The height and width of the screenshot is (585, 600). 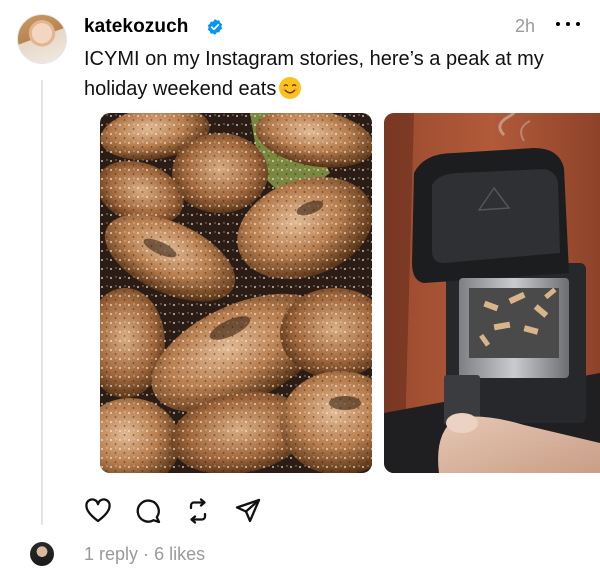 What do you see at coordinates (148, 511) in the screenshot?
I see `reply-icon` at bounding box center [148, 511].